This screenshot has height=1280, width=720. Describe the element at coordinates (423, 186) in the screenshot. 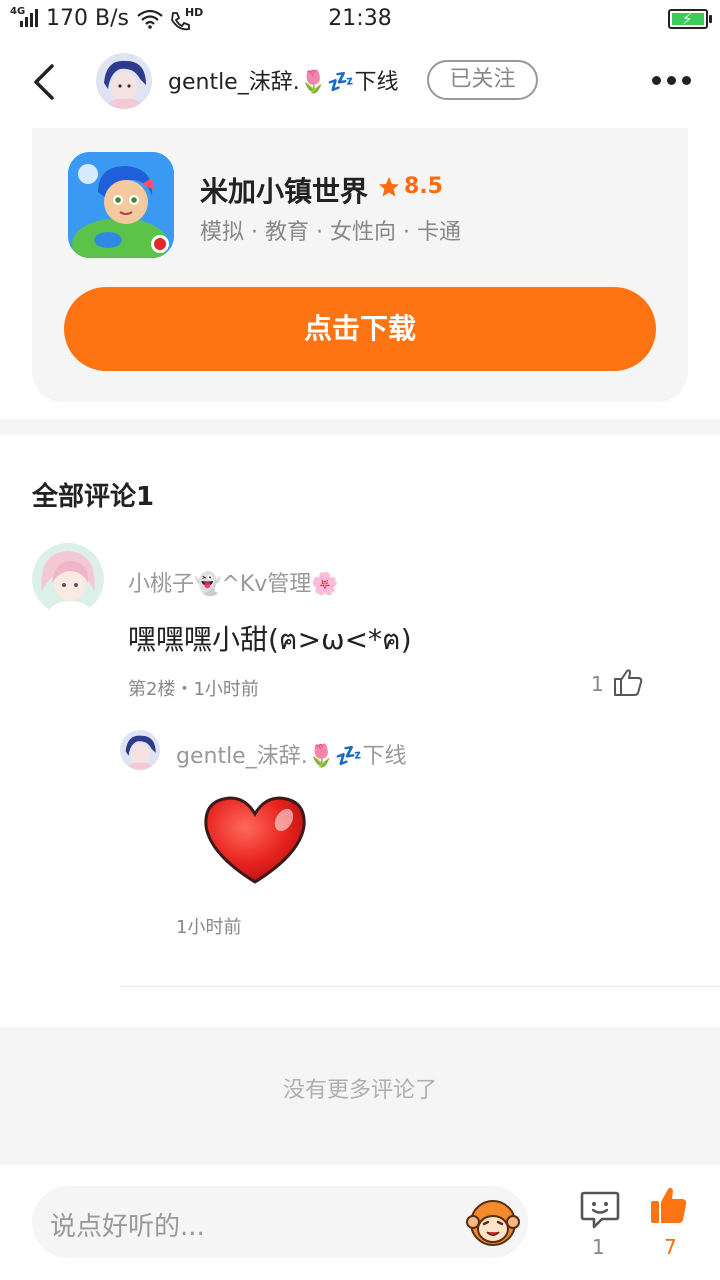

I see `rating-value: 8.5` at that location.